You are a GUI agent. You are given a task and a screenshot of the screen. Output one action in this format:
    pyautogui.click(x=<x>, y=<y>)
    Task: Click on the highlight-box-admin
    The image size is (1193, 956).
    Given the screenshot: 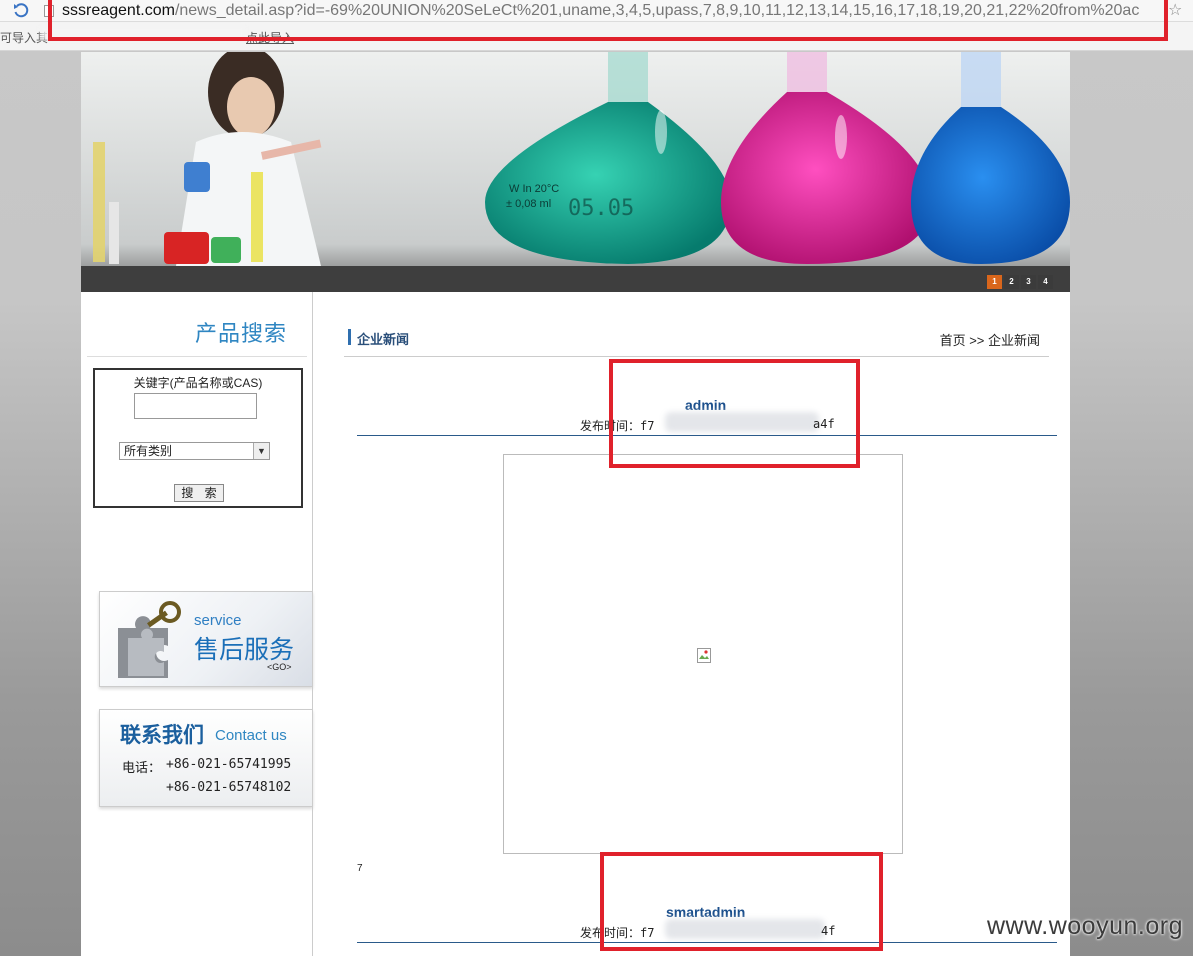 What is the action you would take?
    pyautogui.click(x=734, y=413)
    